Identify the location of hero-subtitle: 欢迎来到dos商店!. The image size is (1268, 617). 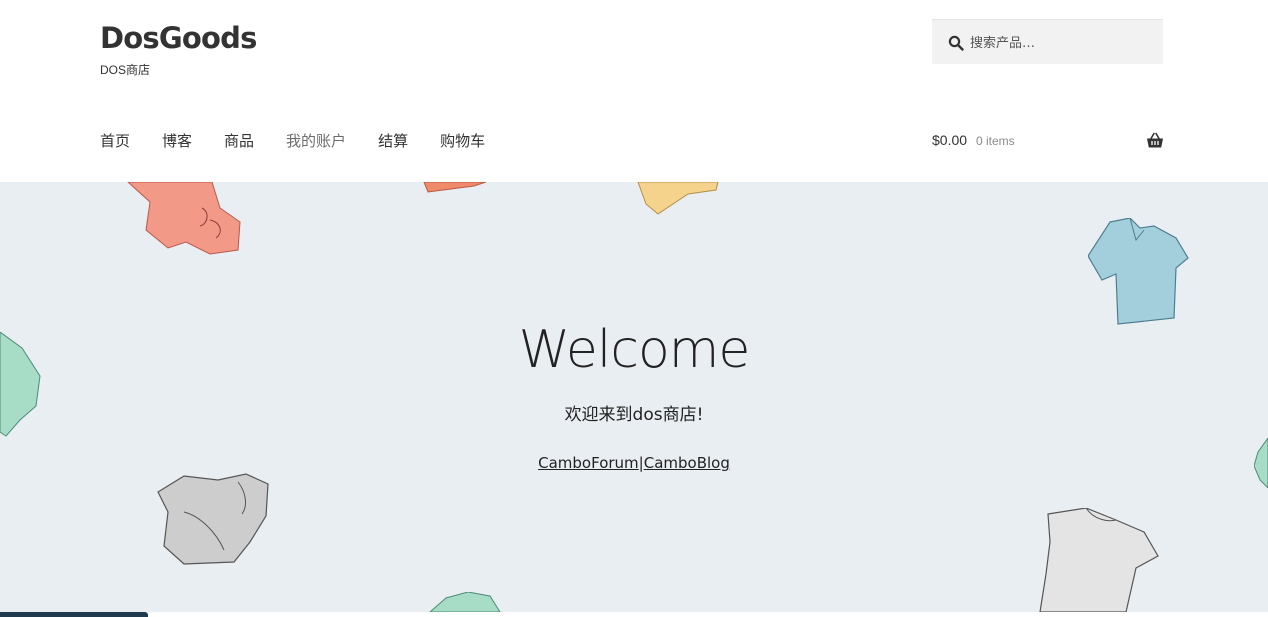
(634, 415).